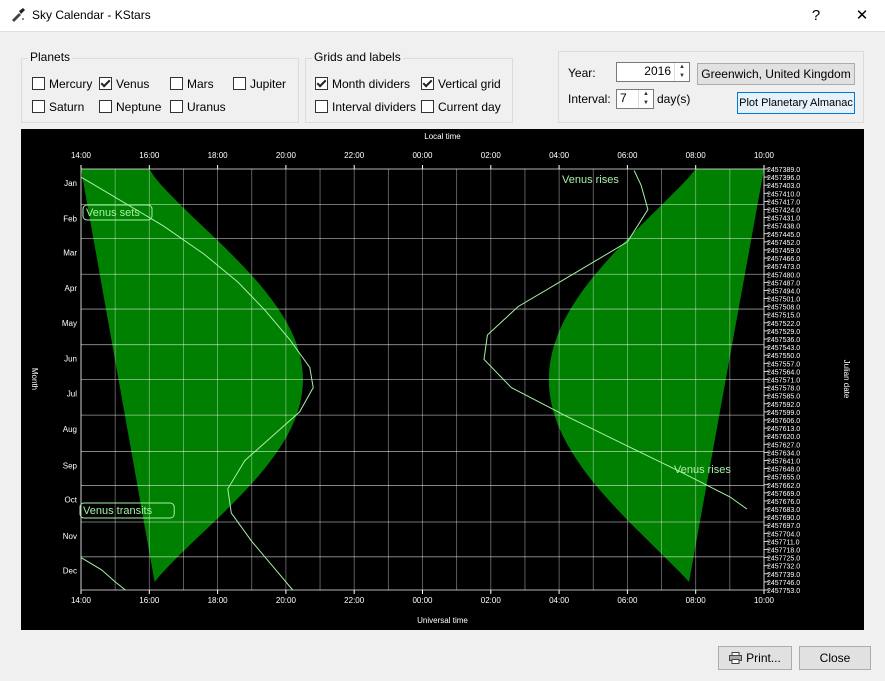 This screenshot has height=681, width=885. I want to click on interval-label: Interval:, so click(589, 99).